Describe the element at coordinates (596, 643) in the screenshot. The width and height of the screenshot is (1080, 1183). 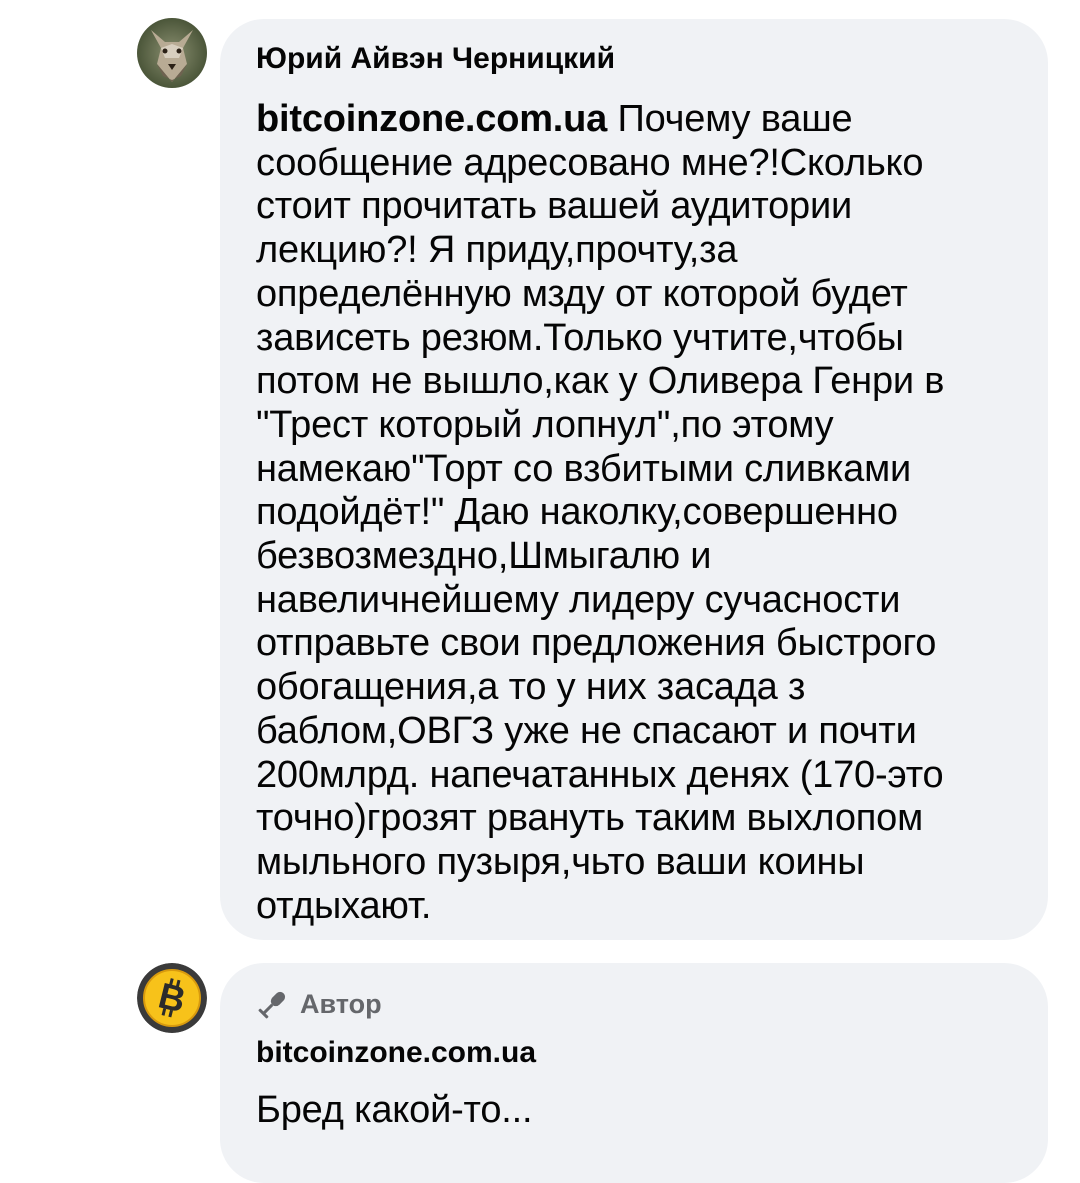
I see `comment-line: отправьте свои предложения быстрого` at that location.